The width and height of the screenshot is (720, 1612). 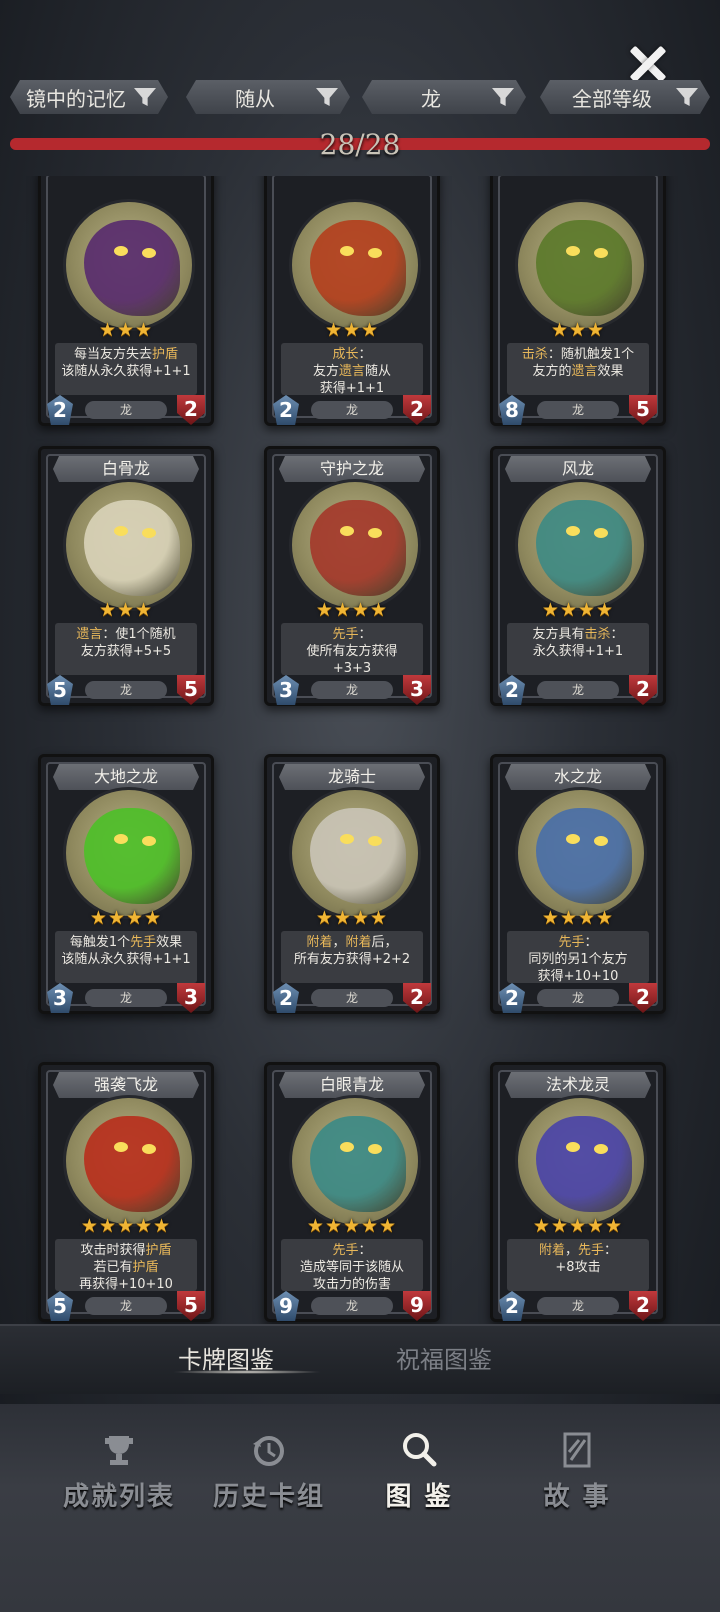 What do you see at coordinates (268, 97) in the screenshot?
I see `filter-type: 随从` at bounding box center [268, 97].